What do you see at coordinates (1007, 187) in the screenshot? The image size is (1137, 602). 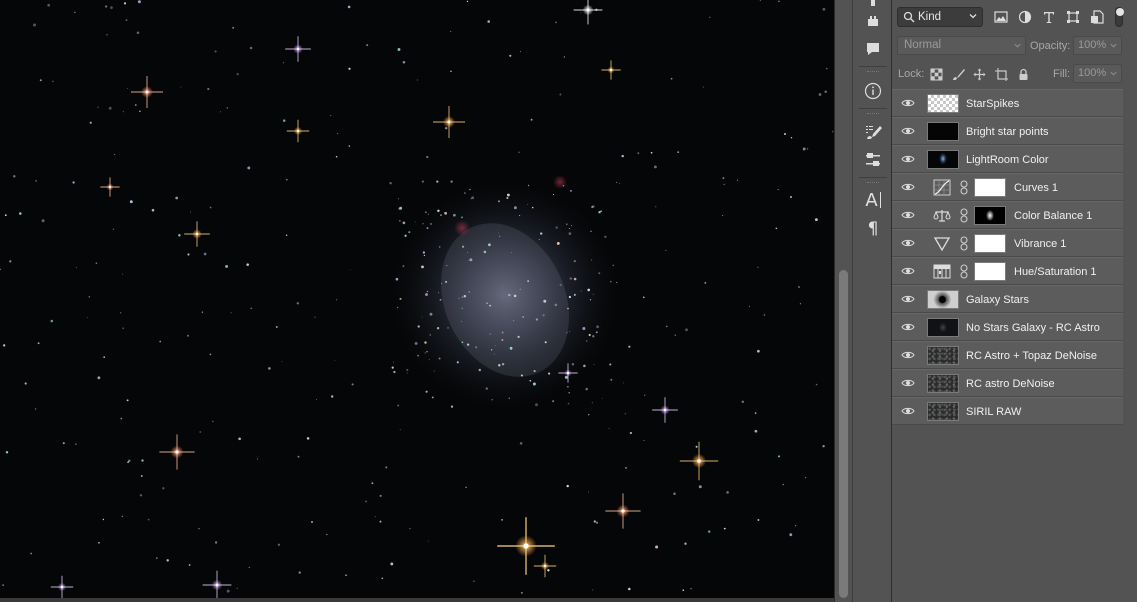 I see `layer-row: Curves 1` at bounding box center [1007, 187].